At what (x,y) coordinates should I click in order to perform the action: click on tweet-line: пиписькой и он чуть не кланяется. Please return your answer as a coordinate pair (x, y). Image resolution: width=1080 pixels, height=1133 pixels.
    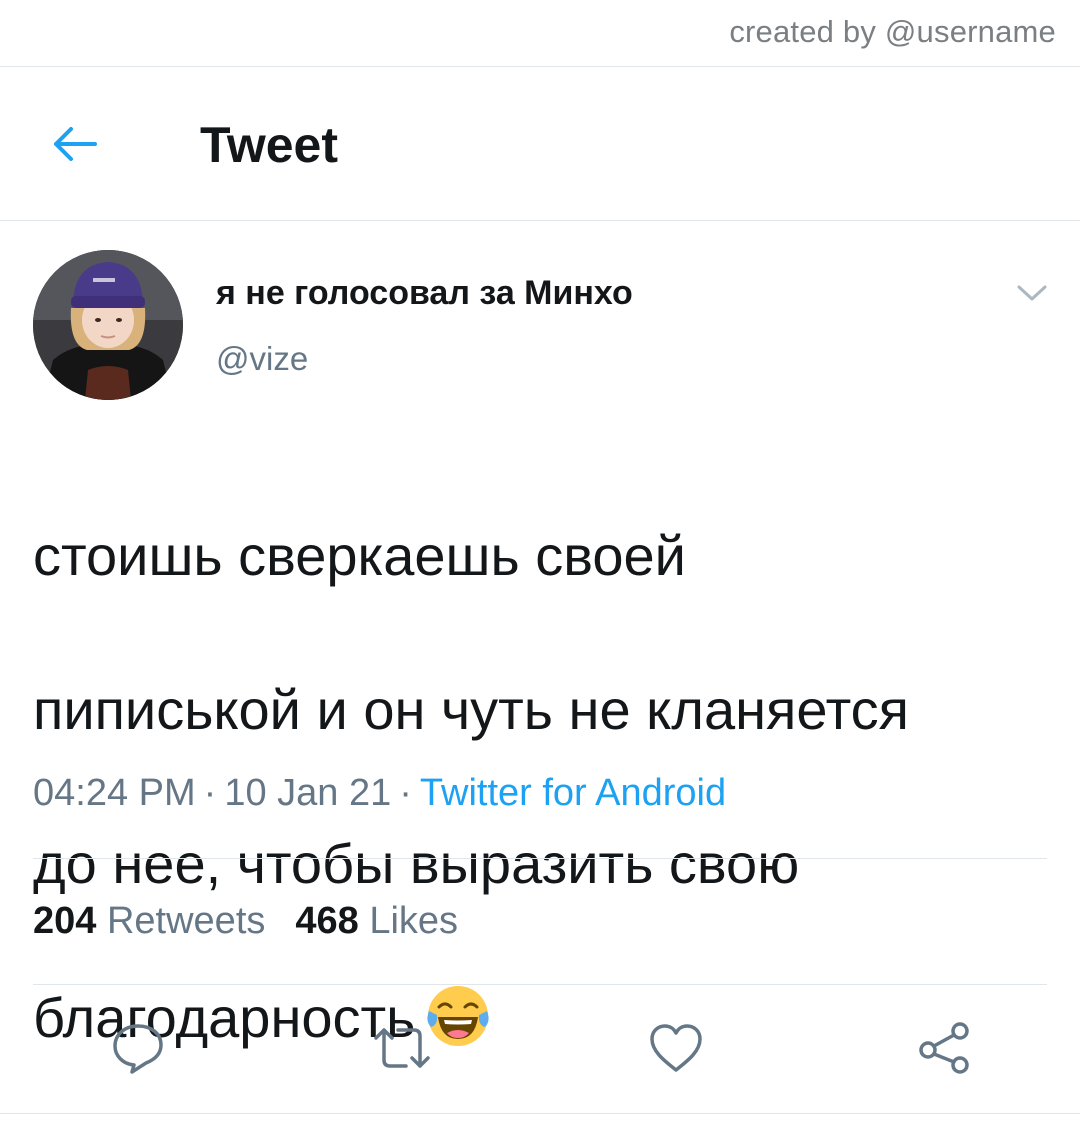
    Looking at the image, I should click on (471, 709).